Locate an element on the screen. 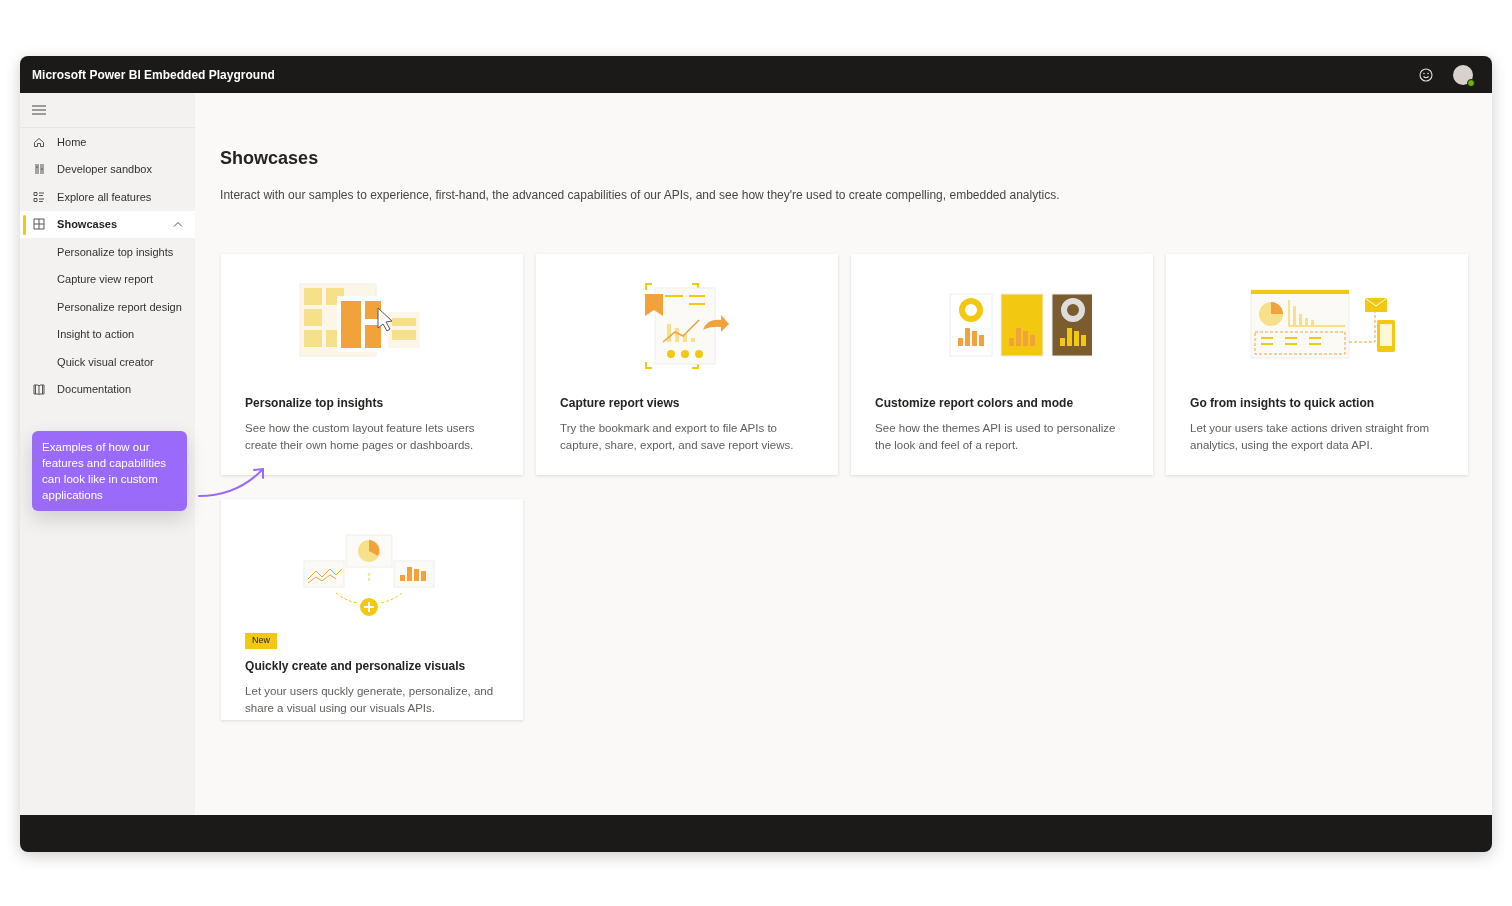  page-title: Showcases is located at coordinates (270, 159).